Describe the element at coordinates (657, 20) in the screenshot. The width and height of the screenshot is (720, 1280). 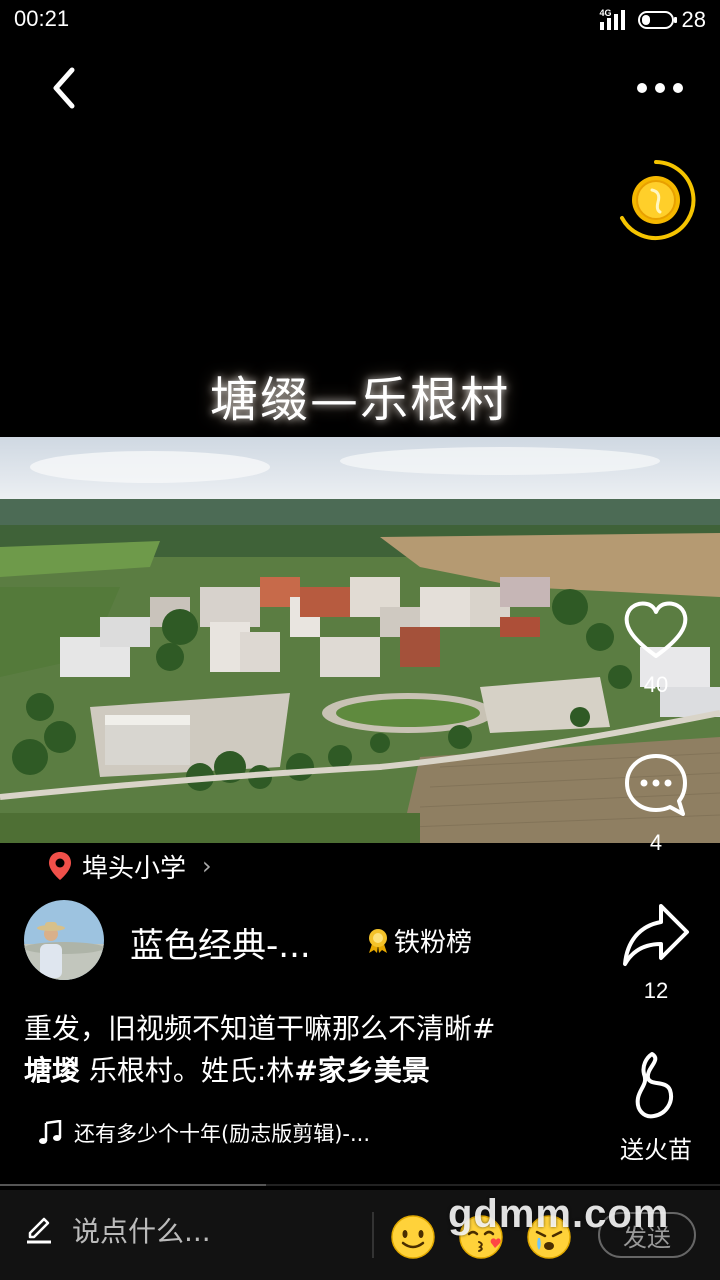
I see `battery-icon` at that location.